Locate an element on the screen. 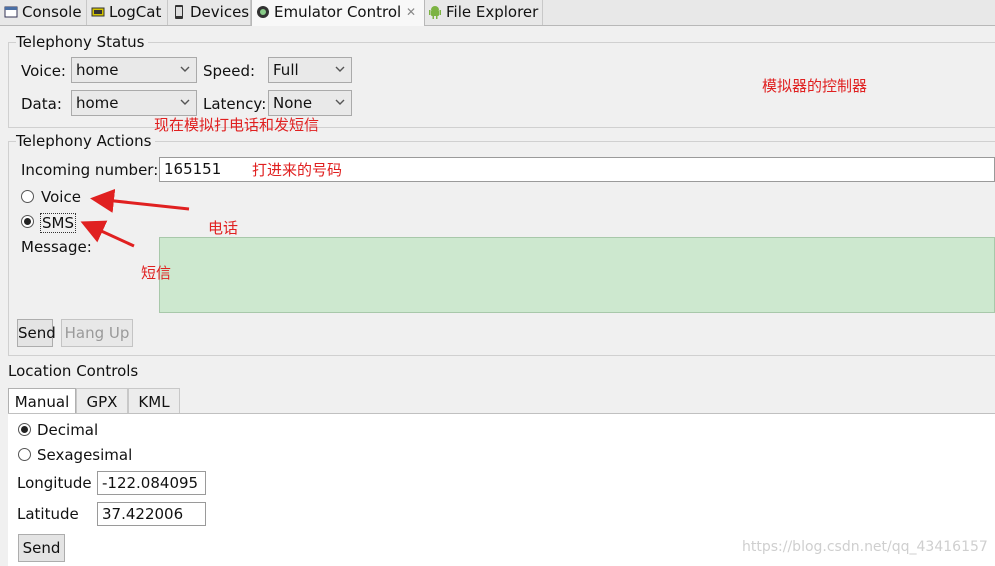 Image resolution: width=995 pixels, height=566 pixels. speed-label: Speed: is located at coordinates (229, 71).